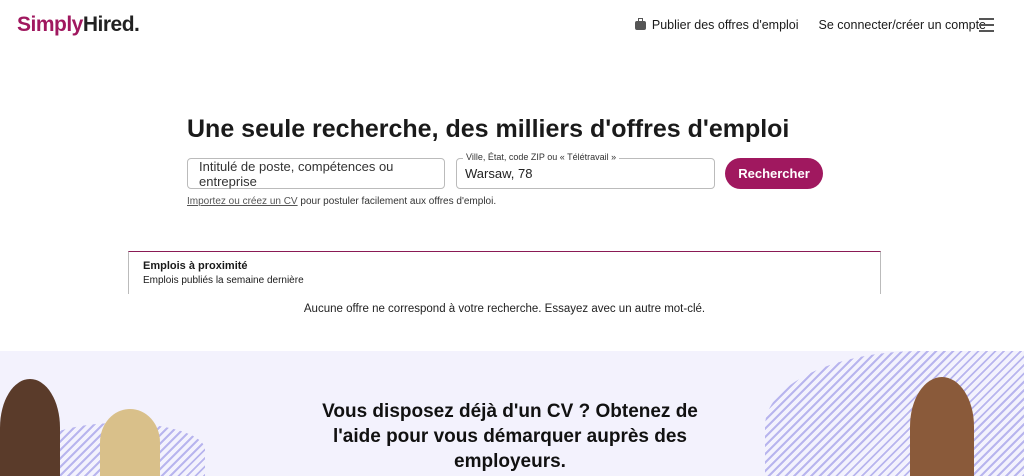 This screenshot has height=476, width=1024. I want to click on post-jobs-label: Publier des offres d'emploi, so click(725, 25).